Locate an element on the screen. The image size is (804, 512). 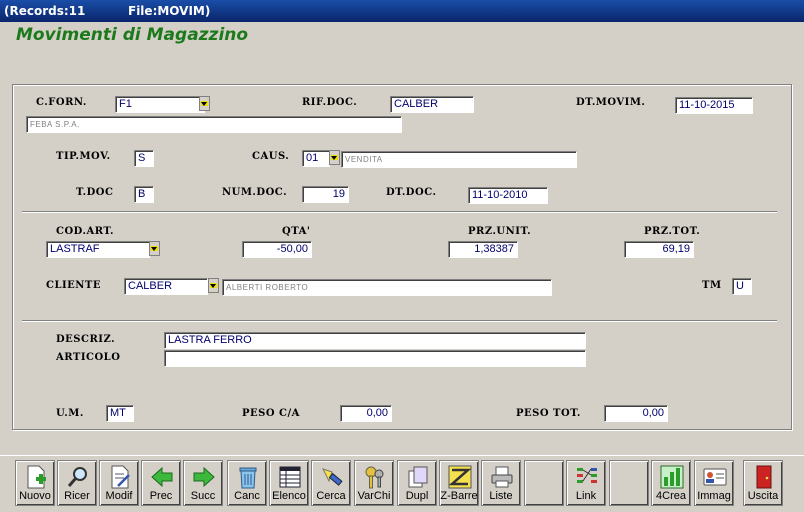
file-name: File:MOVIM) is located at coordinates (169, 11).